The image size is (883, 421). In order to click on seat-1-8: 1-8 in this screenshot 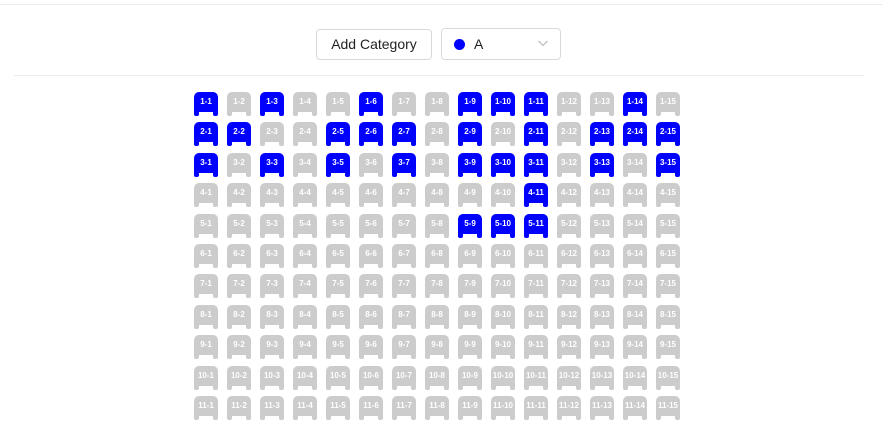, I will do `click(437, 104)`.